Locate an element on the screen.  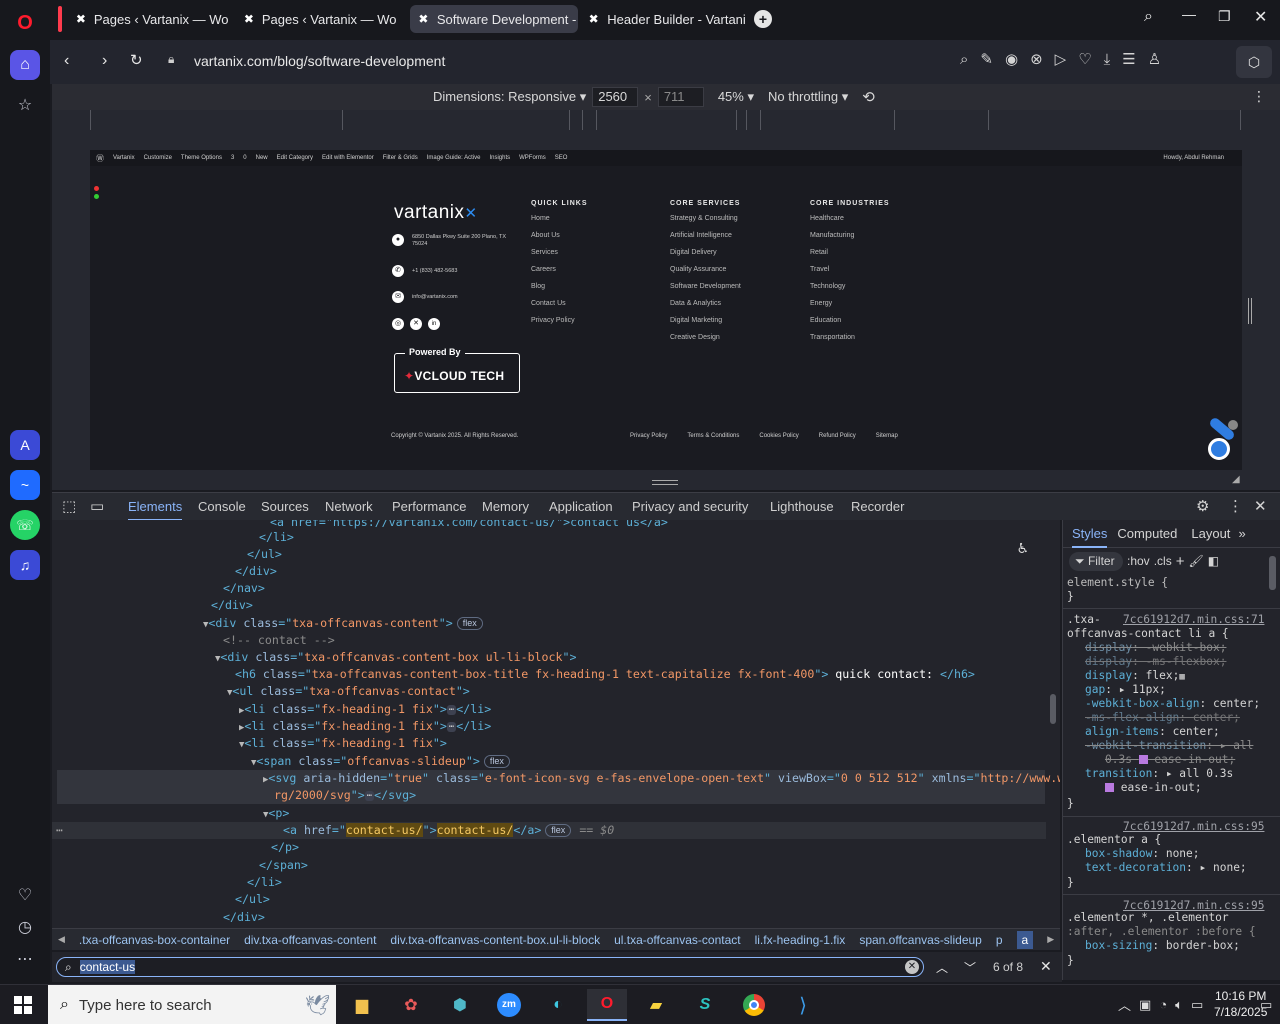
find-next-icon: ﹀ is located at coordinates (970, 967).